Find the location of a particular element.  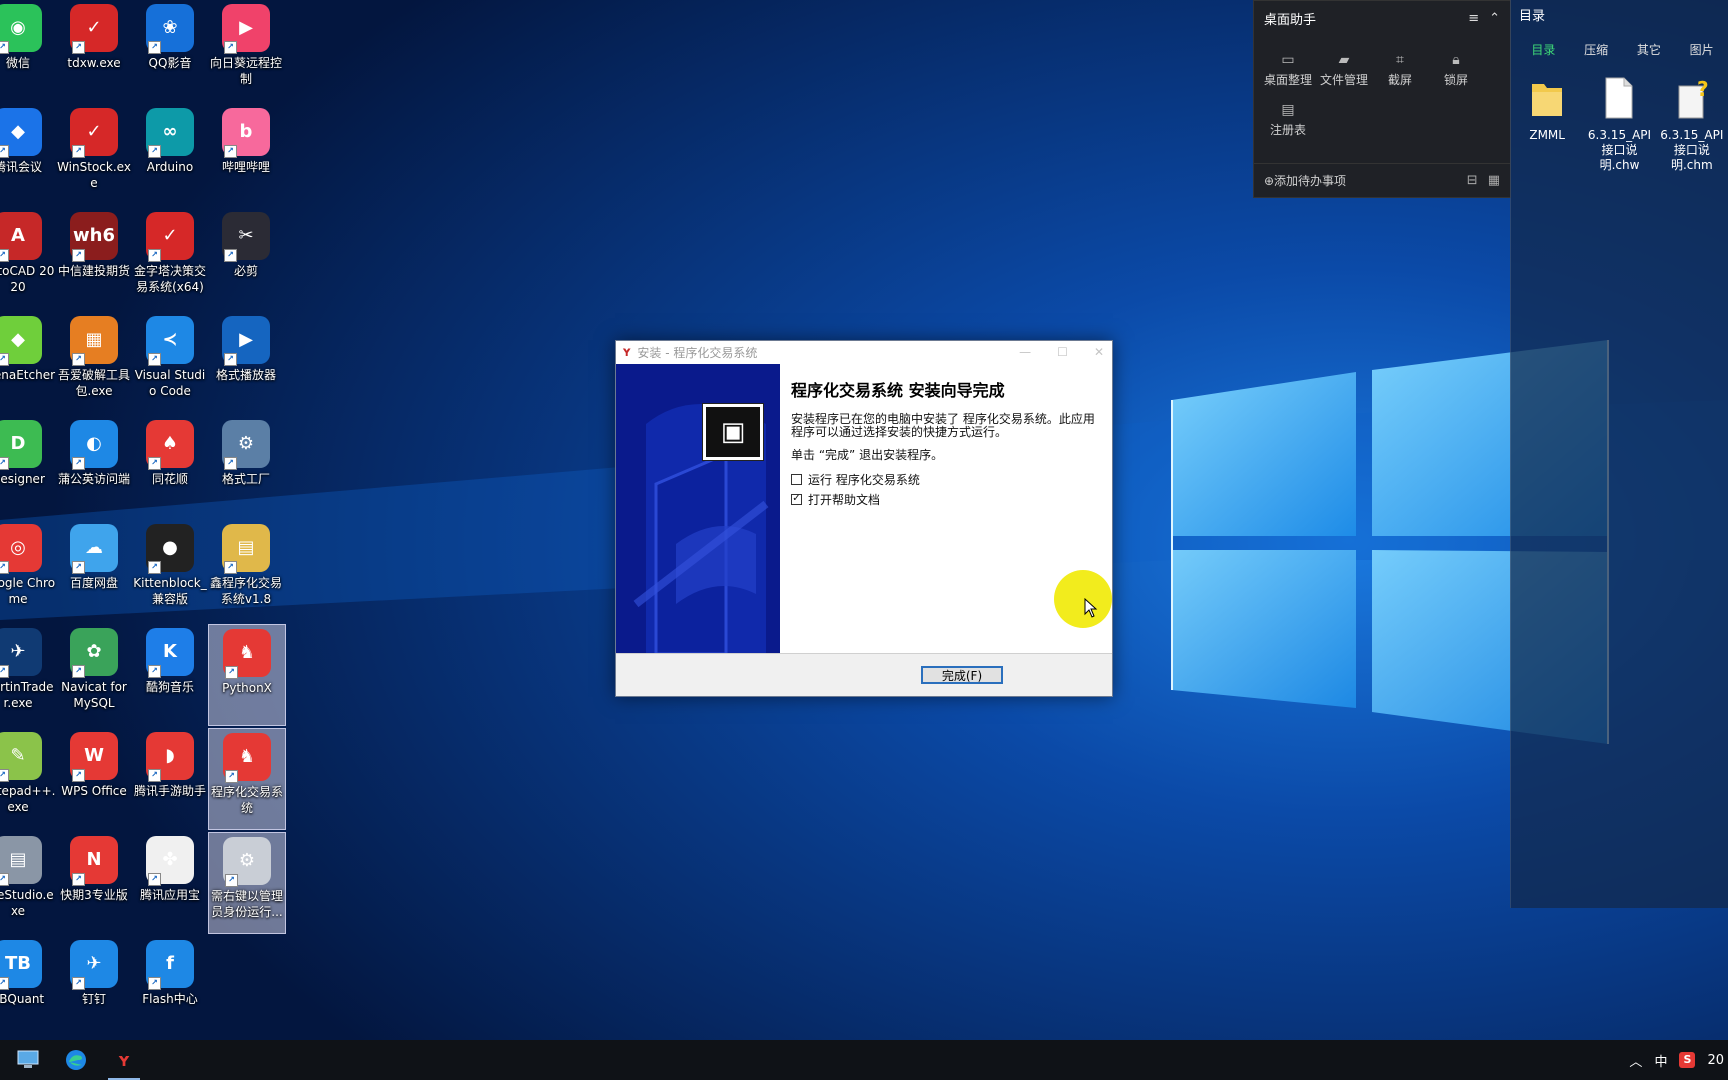

desktop-icon: ⚙ ↗ 格式工厂 is located at coordinates (246, 466).